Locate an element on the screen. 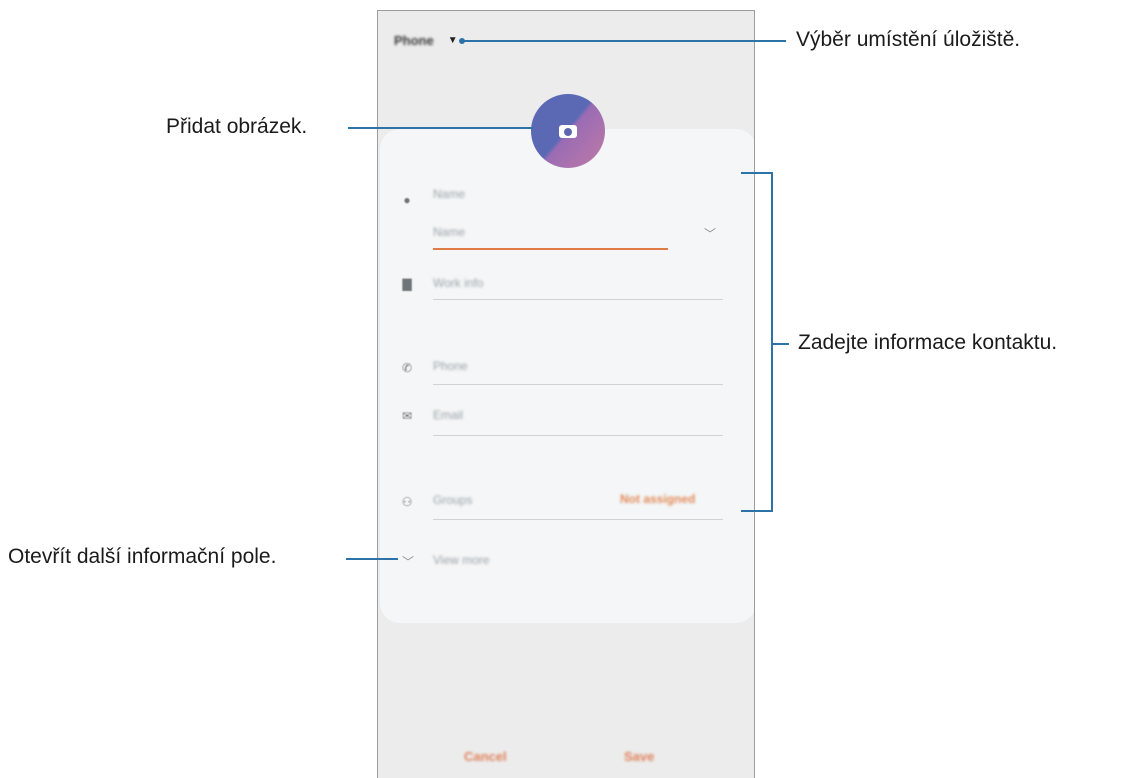 Image resolution: width=1123 pixels, height=778 pixels. work-info-field: Work info is located at coordinates (458, 283).